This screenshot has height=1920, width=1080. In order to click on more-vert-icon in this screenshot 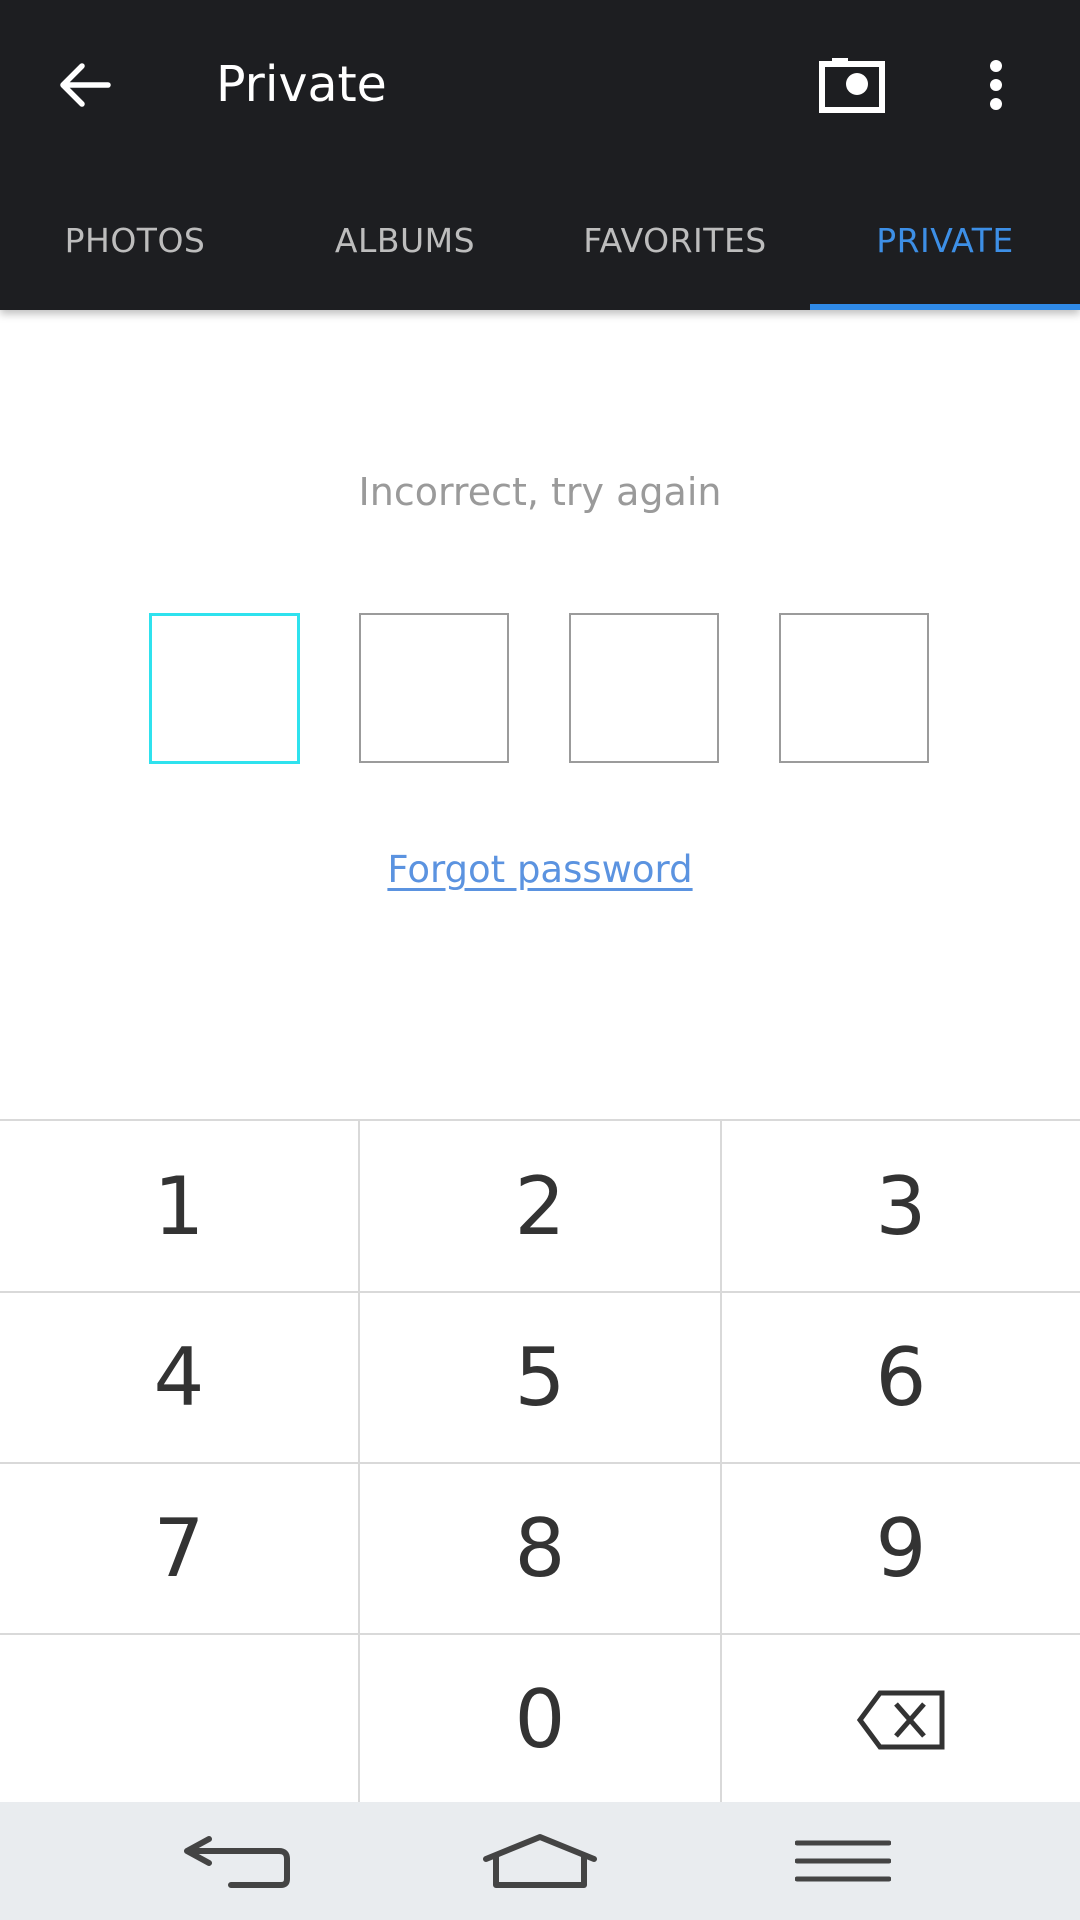, I will do `click(996, 85)`.